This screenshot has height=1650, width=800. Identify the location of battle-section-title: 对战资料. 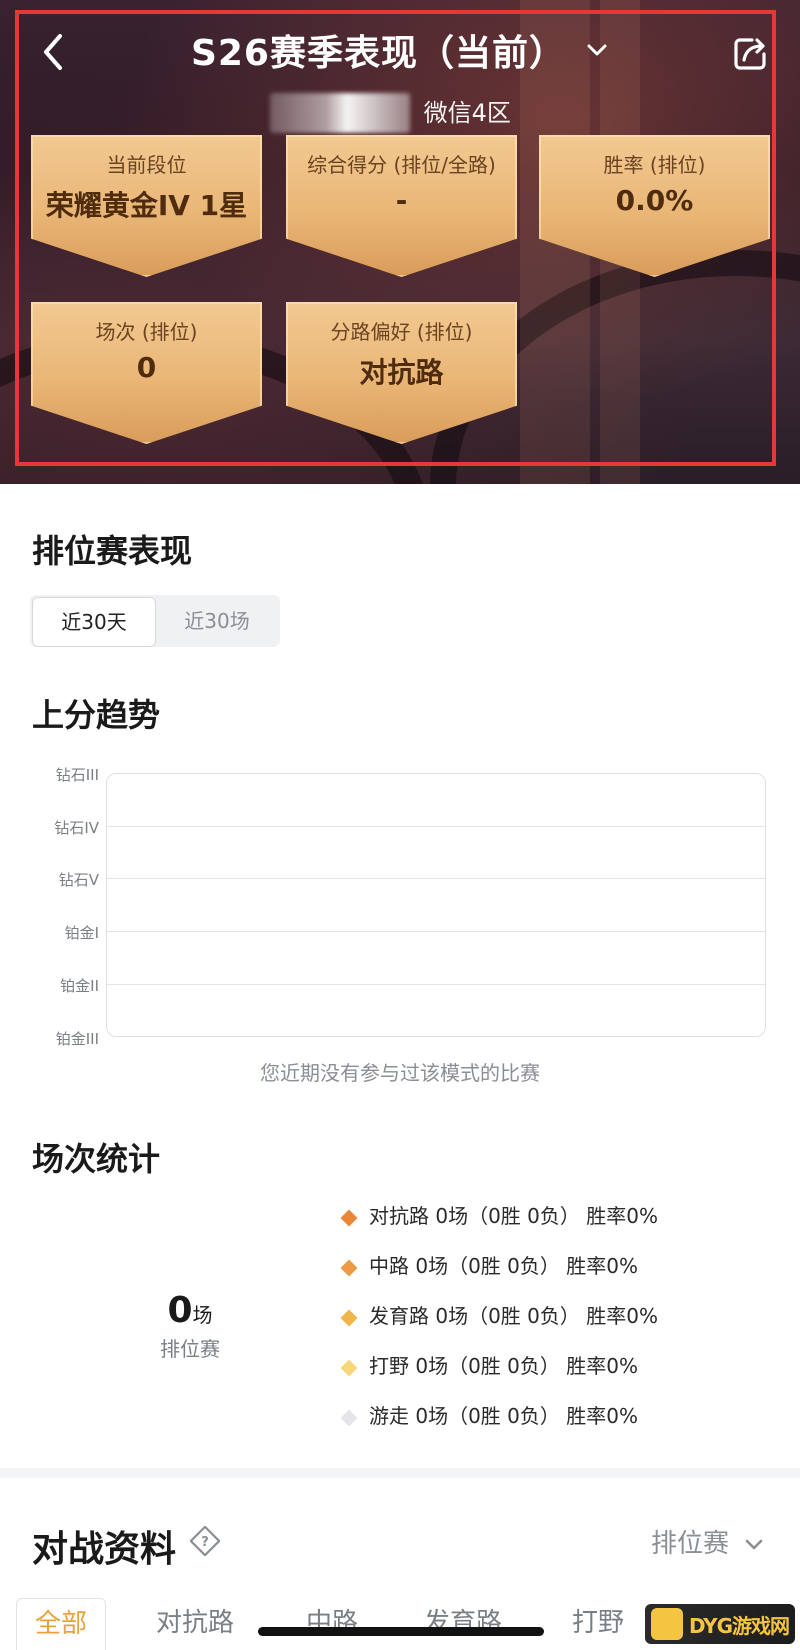
(104, 1549).